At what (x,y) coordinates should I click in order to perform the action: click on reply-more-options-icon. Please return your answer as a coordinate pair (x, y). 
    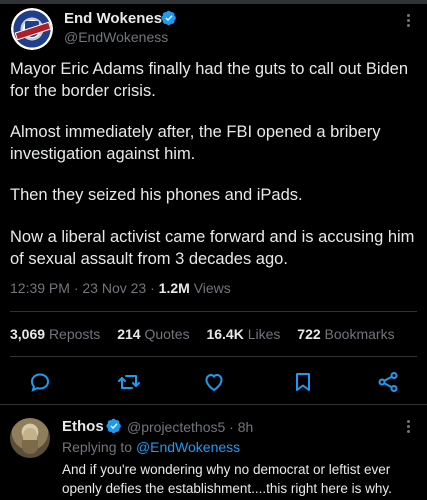
    Looking at the image, I should click on (408, 428).